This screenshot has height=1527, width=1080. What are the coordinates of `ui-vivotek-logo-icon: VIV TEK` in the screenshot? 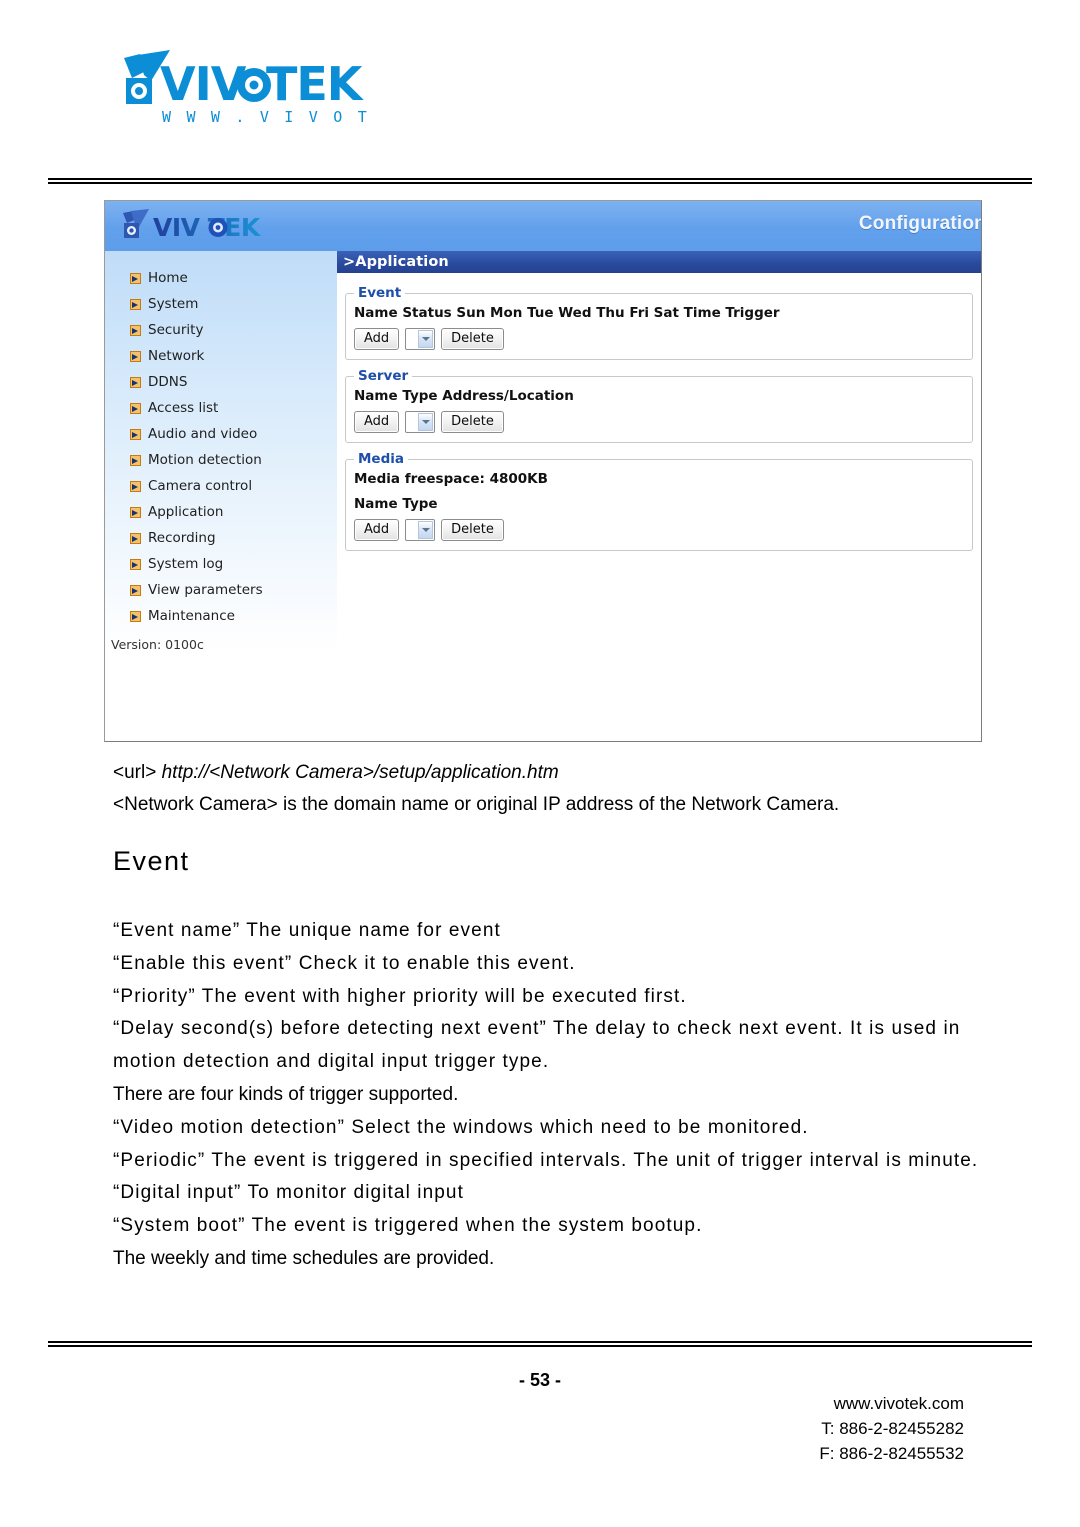 It's located at (207, 226).